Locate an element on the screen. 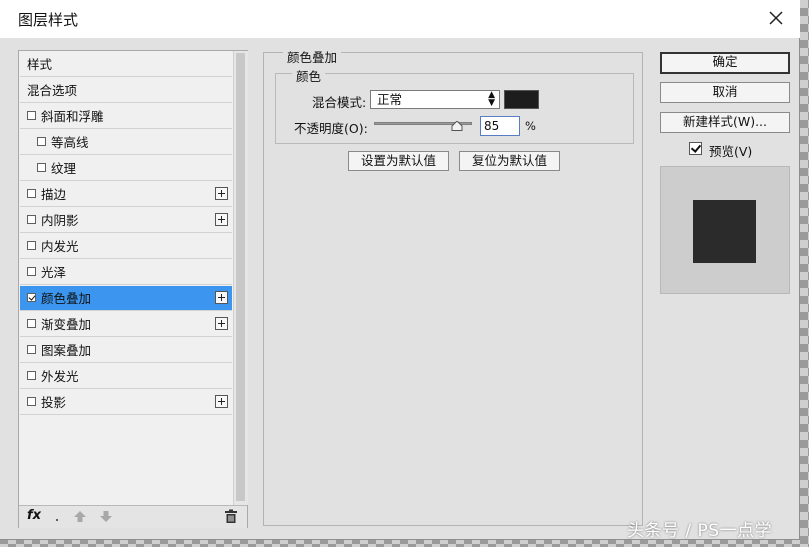 This screenshot has width=809, height=547. style-list-item: 图案叠加 is located at coordinates (126, 350).